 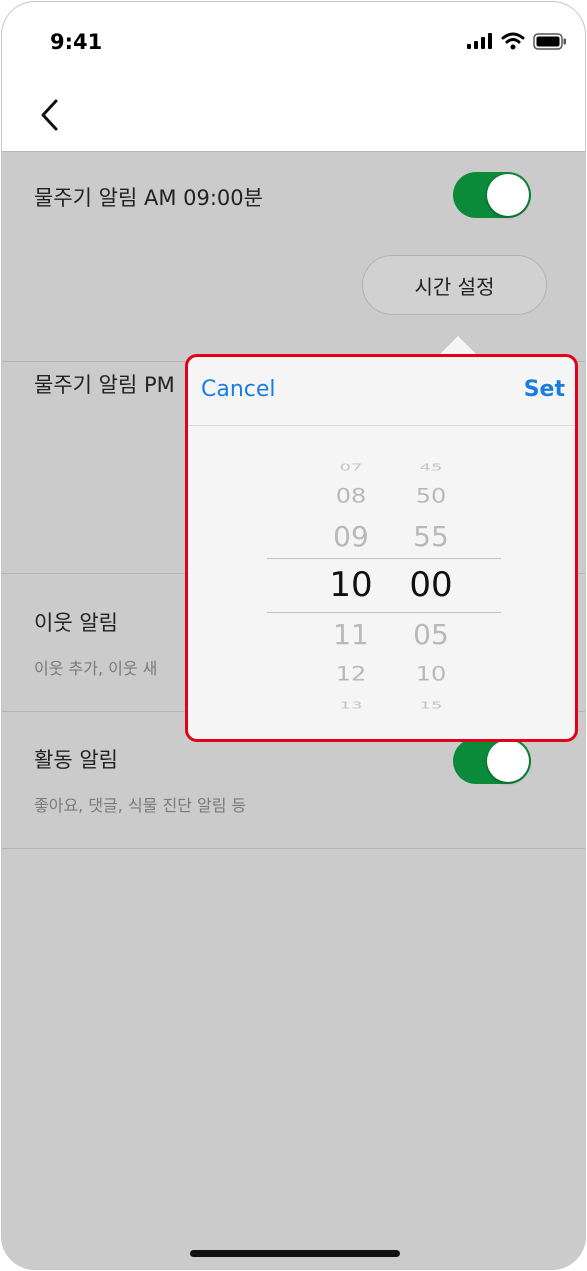 What do you see at coordinates (76, 760) in the screenshot?
I see `row-activity-title: 활동 알림` at bounding box center [76, 760].